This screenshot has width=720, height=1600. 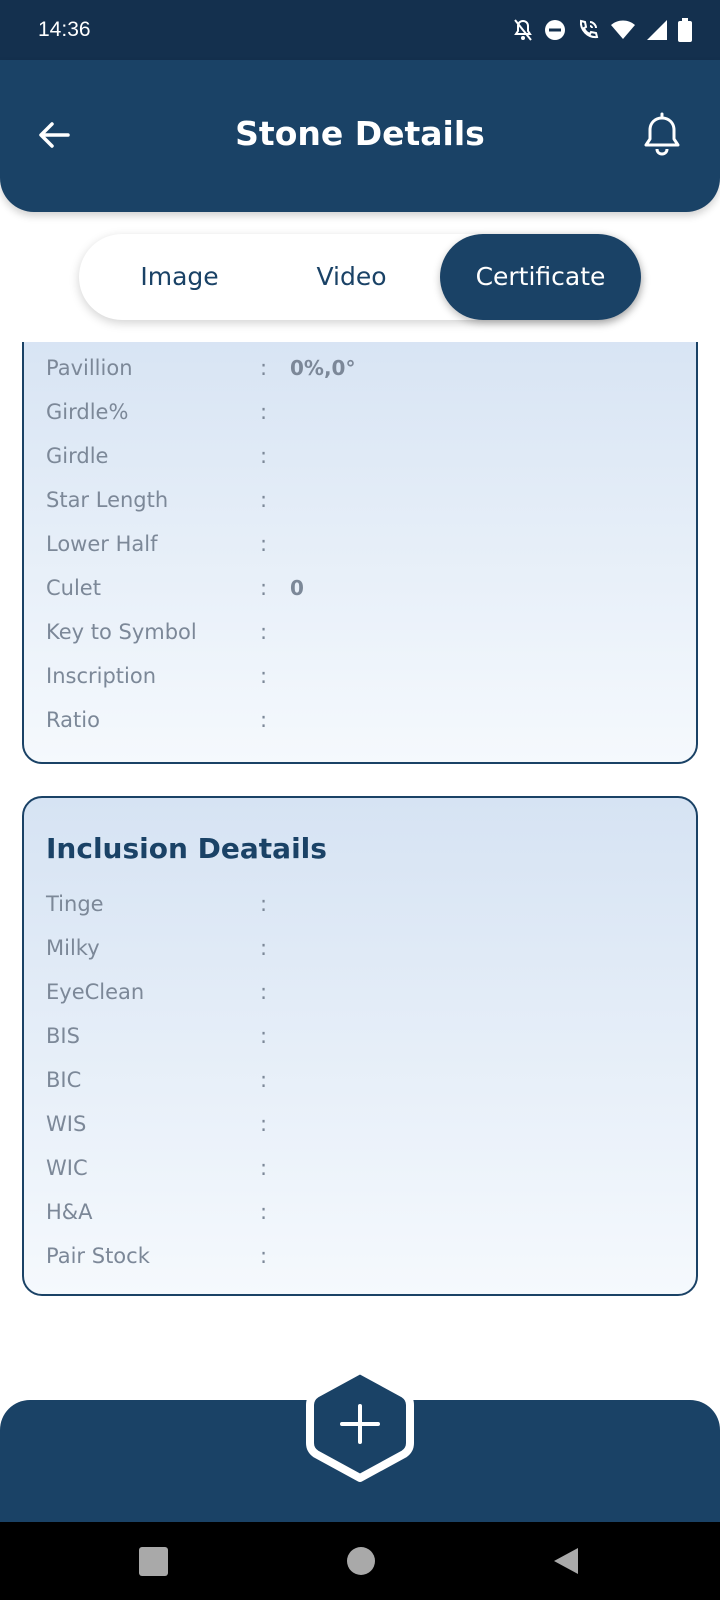 What do you see at coordinates (623, 32) in the screenshot?
I see `wifi-icon` at bounding box center [623, 32].